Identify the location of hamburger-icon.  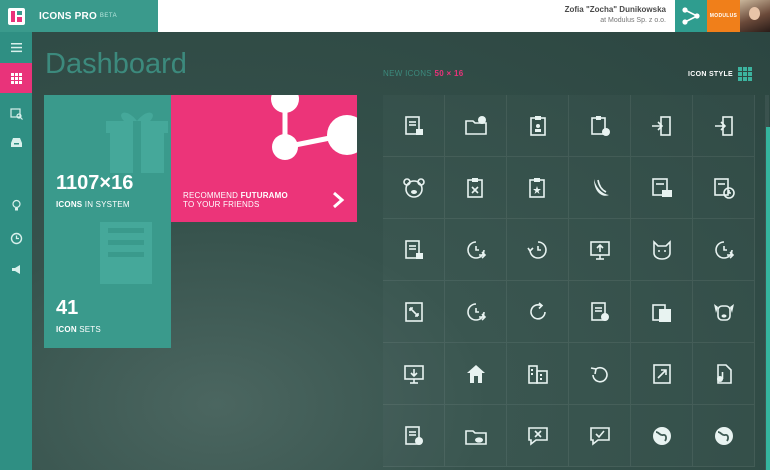
(16, 47).